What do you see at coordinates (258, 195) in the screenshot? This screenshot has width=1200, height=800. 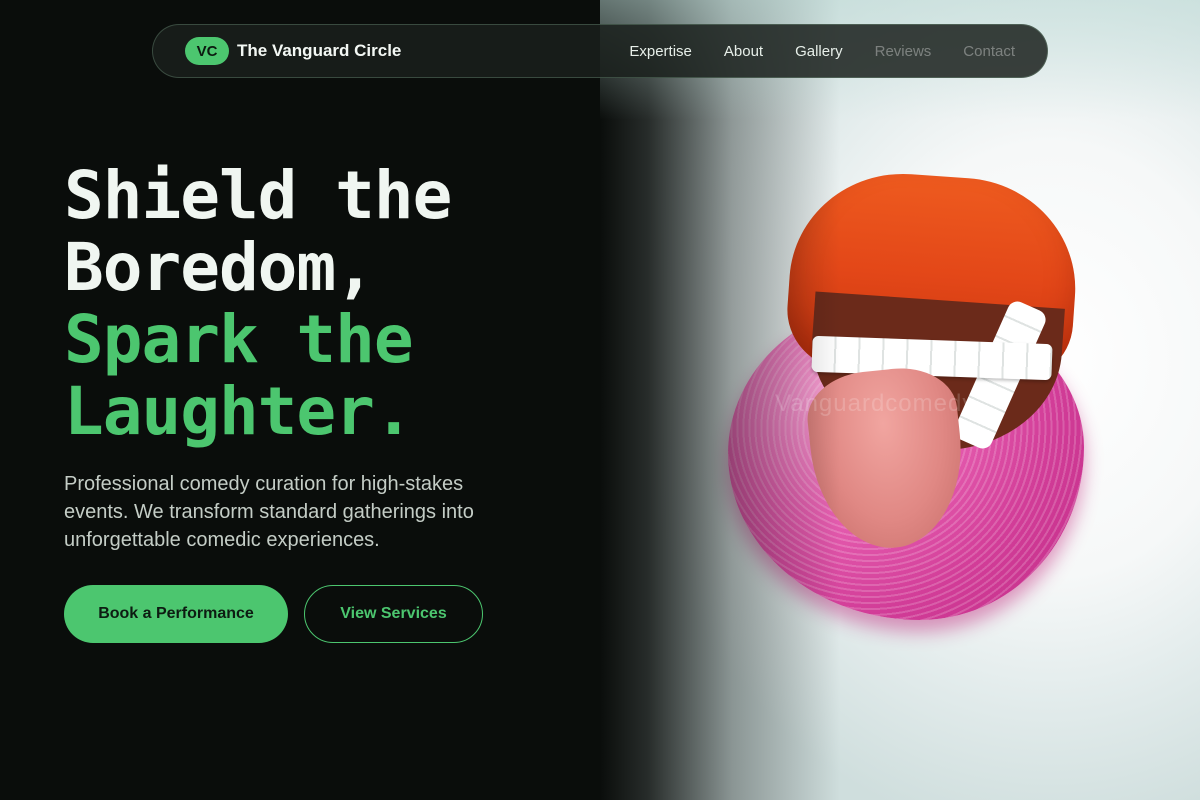 I see `headline-line-1: Shield the` at bounding box center [258, 195].